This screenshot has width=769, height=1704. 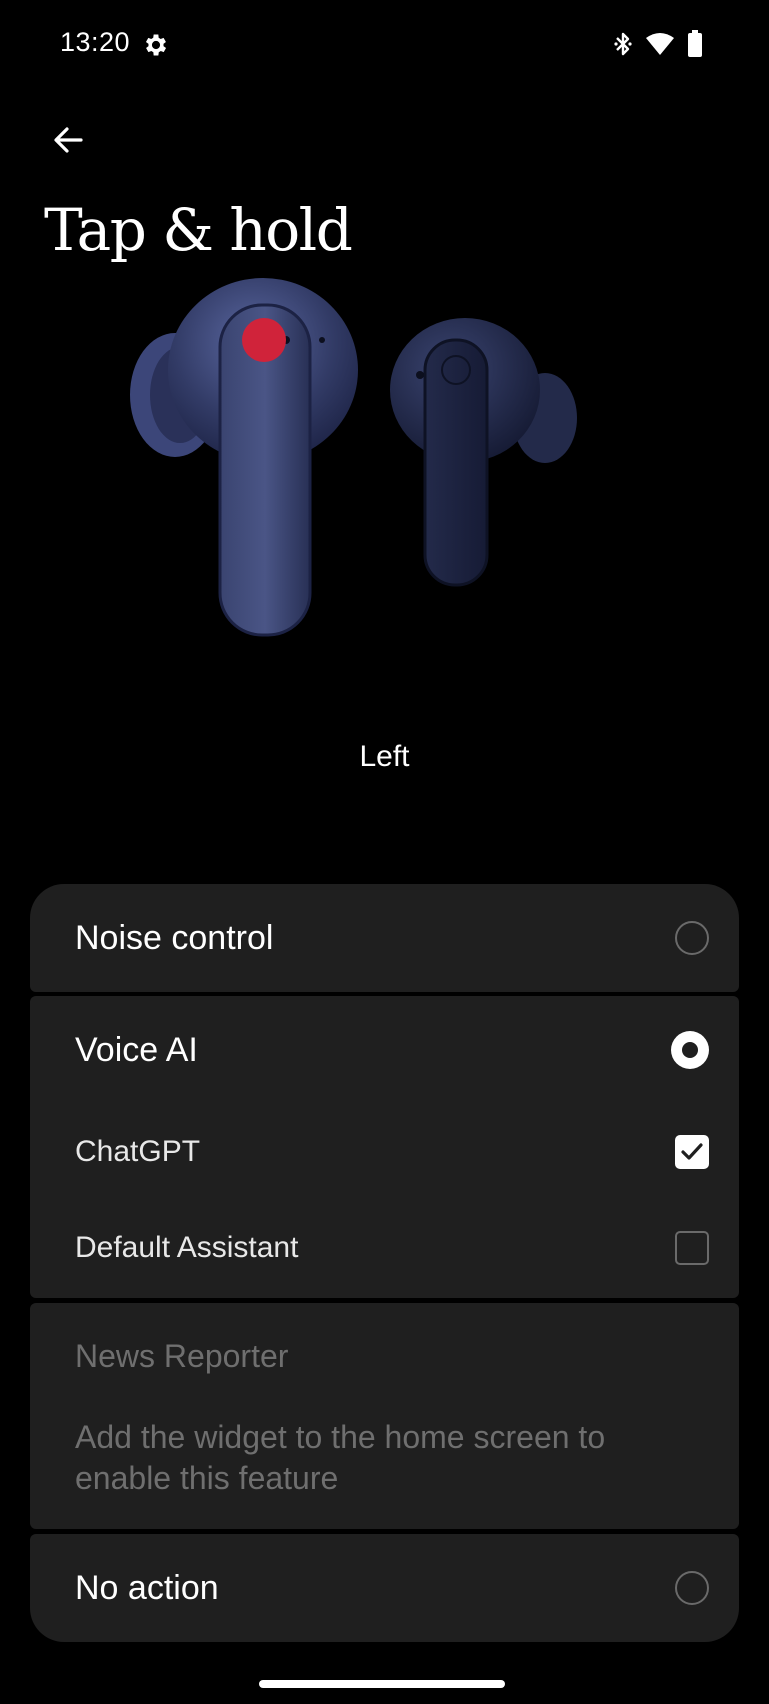 I want to click on option-label-disabled: News Reporter, so click(x=182, y=1355).